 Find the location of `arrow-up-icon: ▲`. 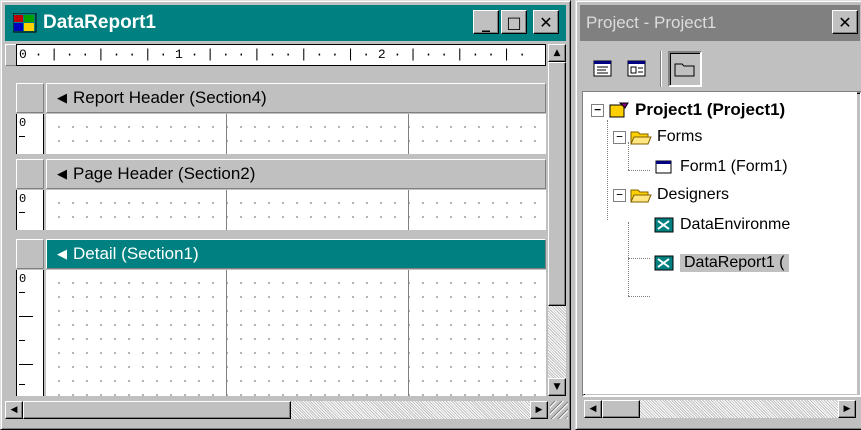

arrow-up-icon: ▲ is located at coordinates (557, 53).